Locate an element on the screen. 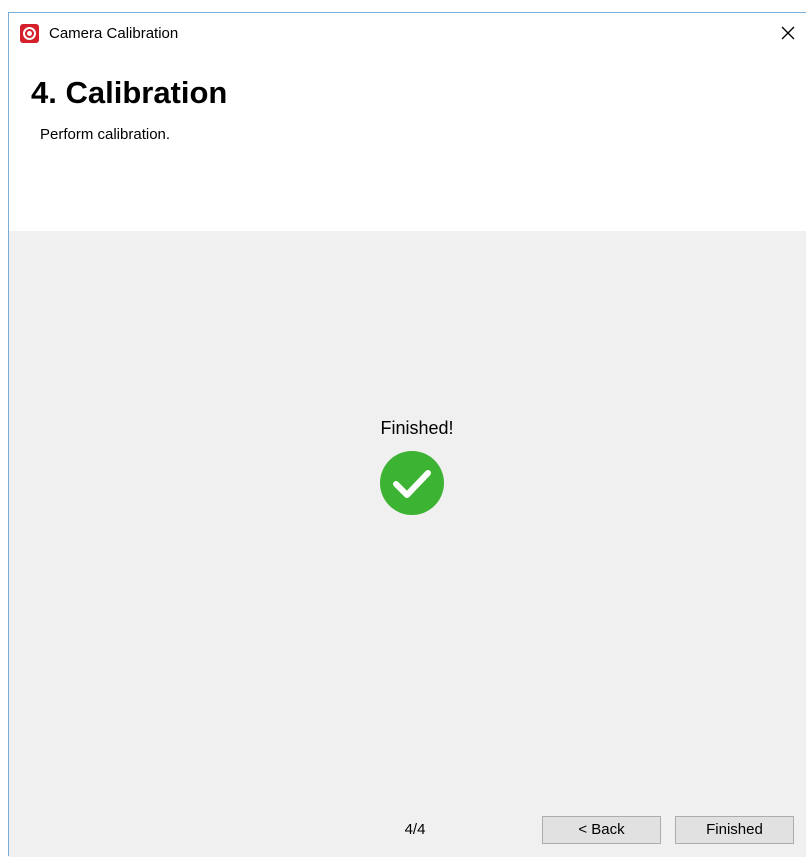 This screenshot has width=806, height=857. finished-button: Finished is located at coordinates (734, 830).